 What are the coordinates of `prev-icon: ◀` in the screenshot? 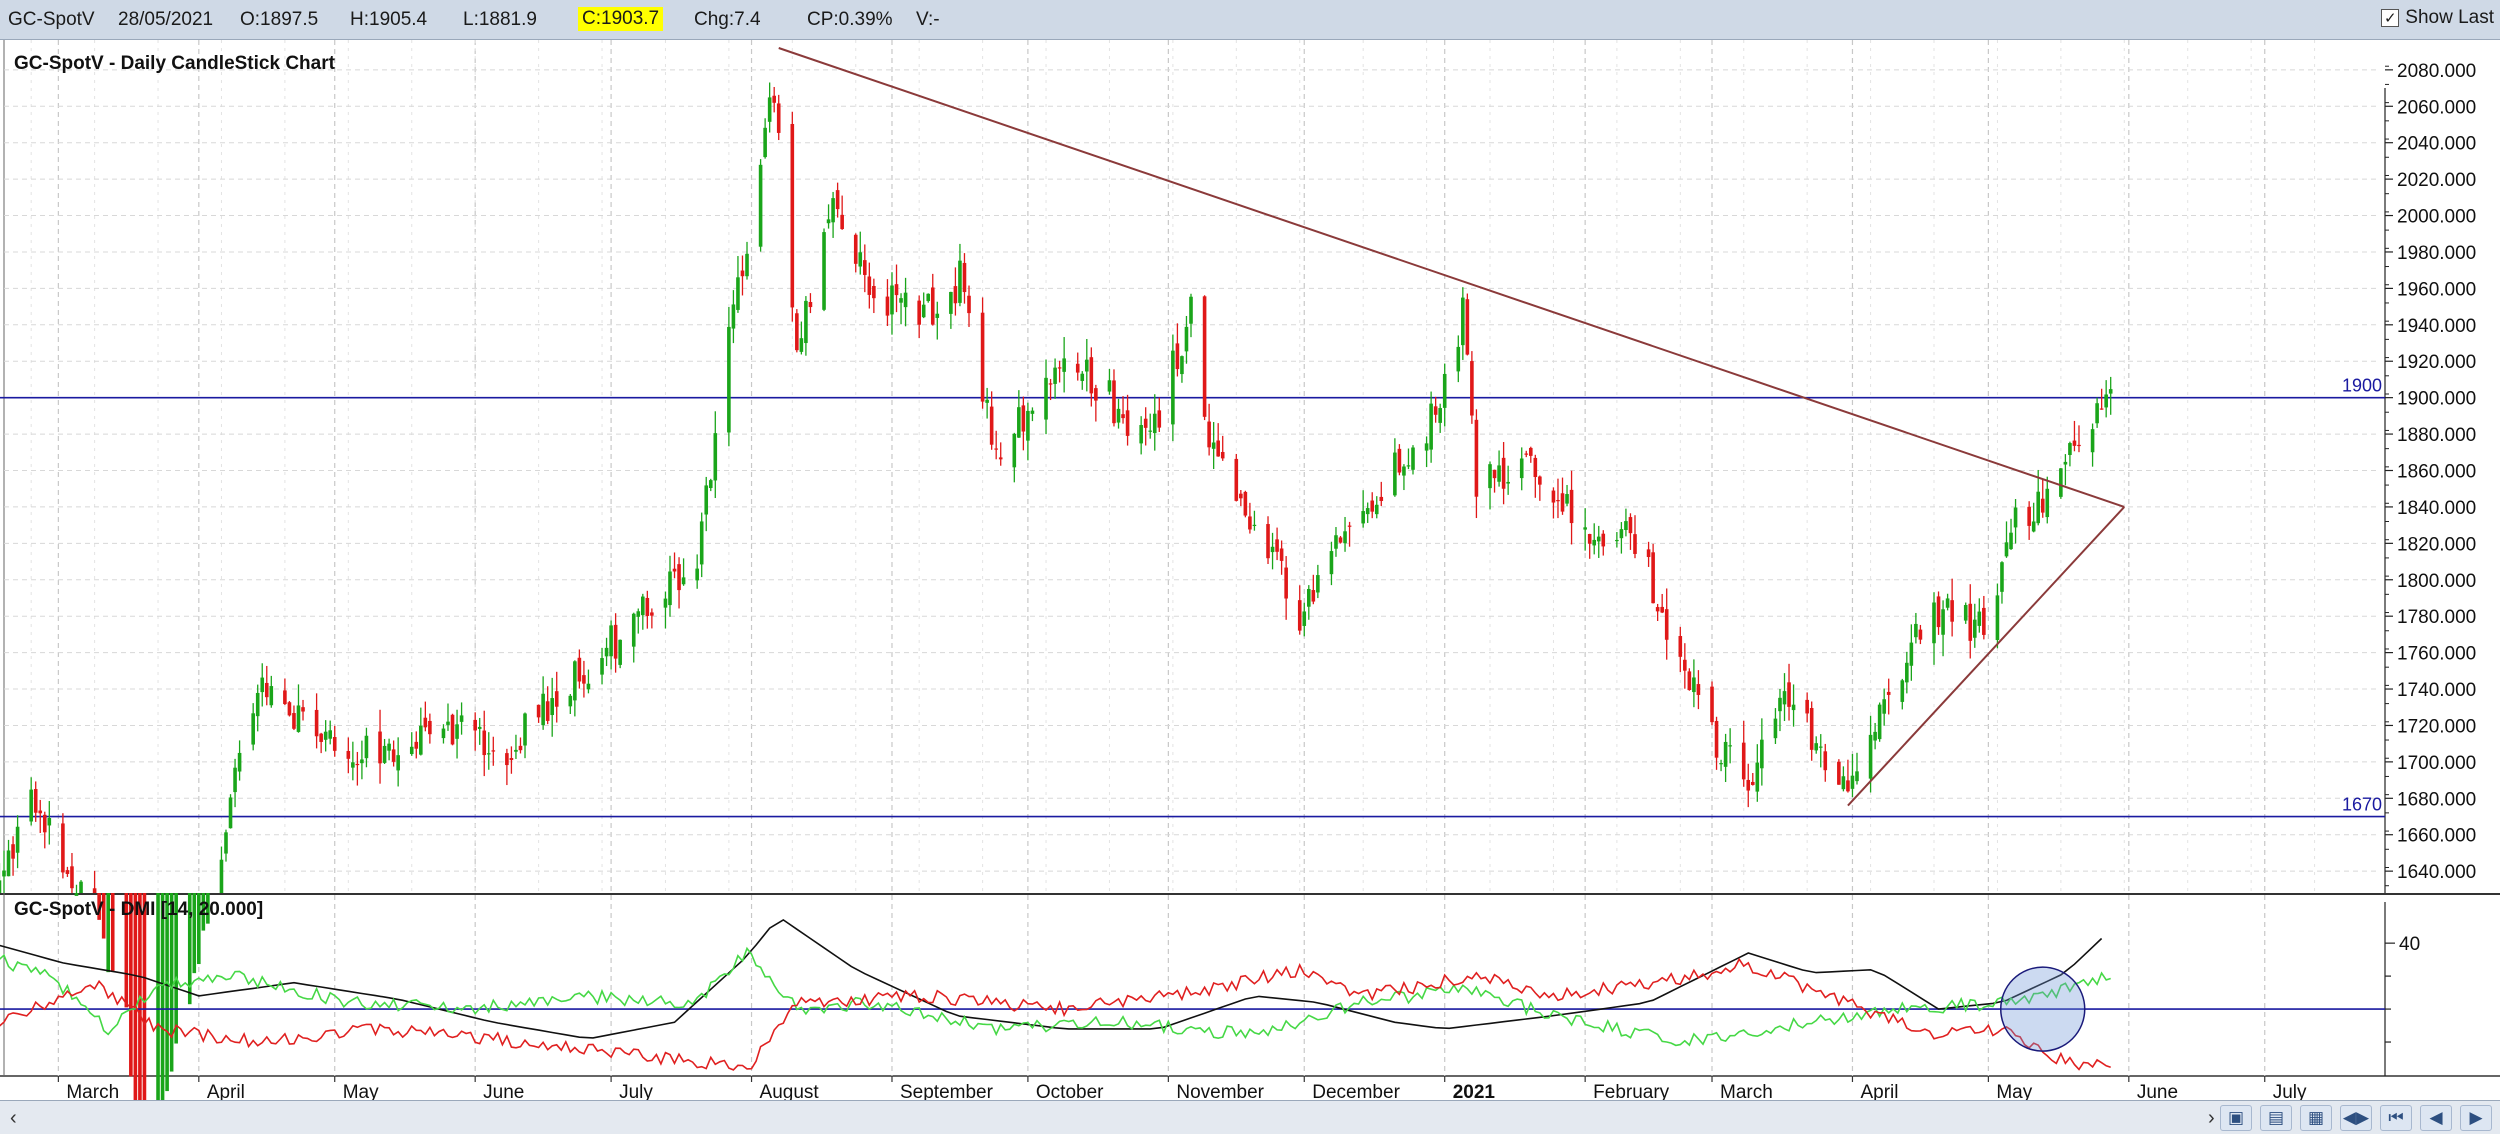 It's located at (2436, 1118).